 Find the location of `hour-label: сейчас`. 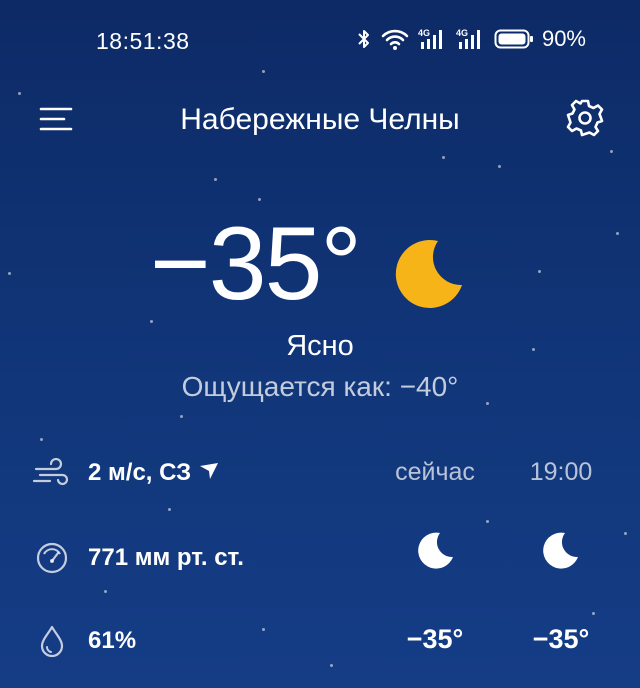

hour-label: сейчас is located at coordinates (435, 472).